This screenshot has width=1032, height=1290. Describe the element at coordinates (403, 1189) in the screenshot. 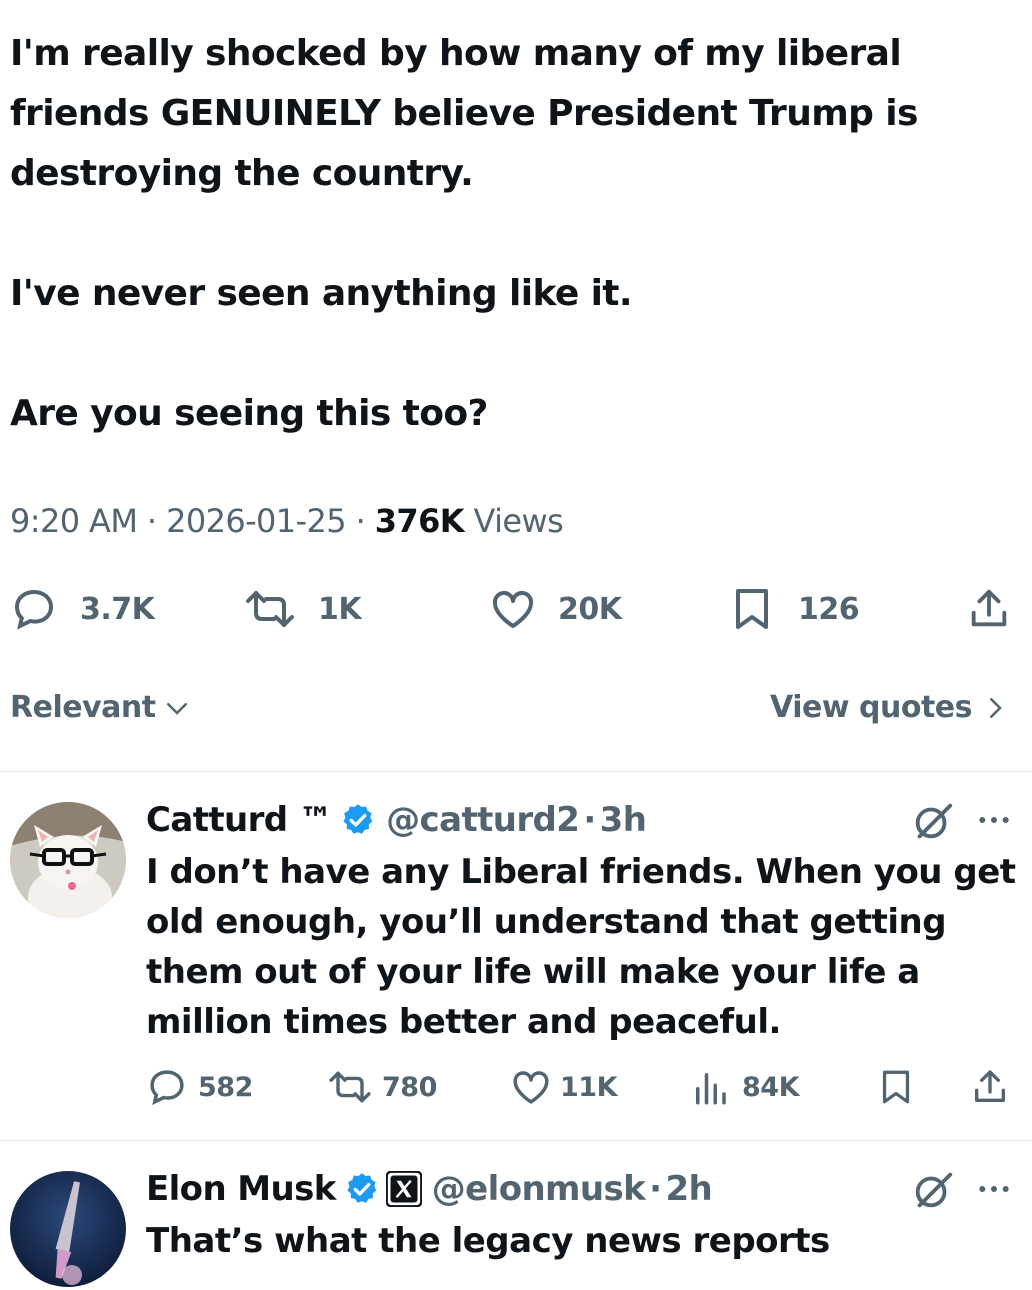

I see `x-logo-icon` at that location.